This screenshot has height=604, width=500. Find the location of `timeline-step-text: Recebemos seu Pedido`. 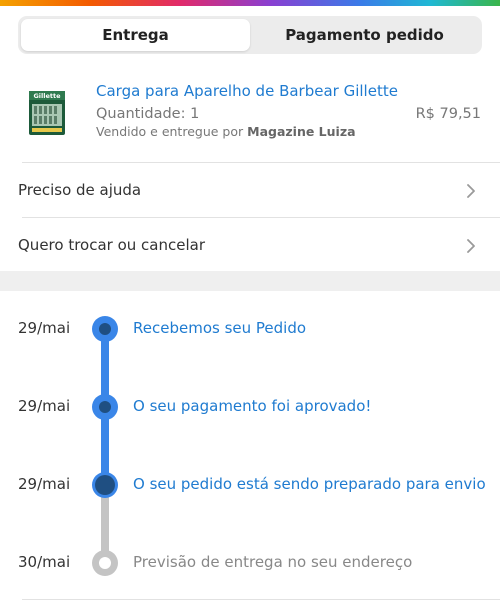

timeline-step-text: Recebemos seu Pedido is located at coordinates (220, 328).